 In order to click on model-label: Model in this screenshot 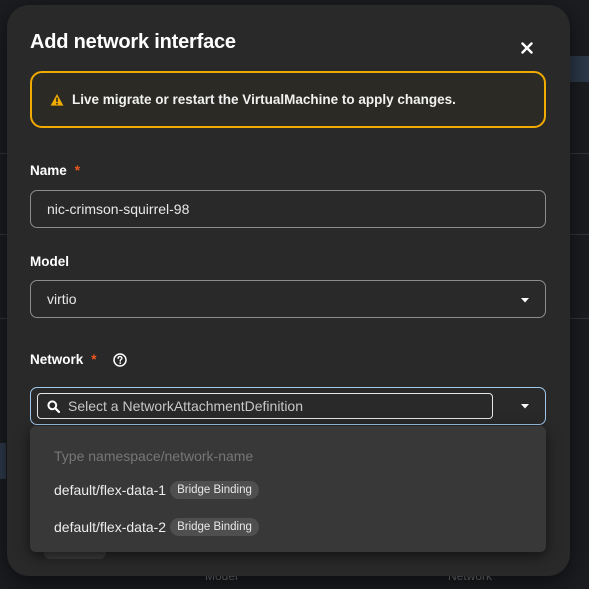, I will do `click(49, 261)`.